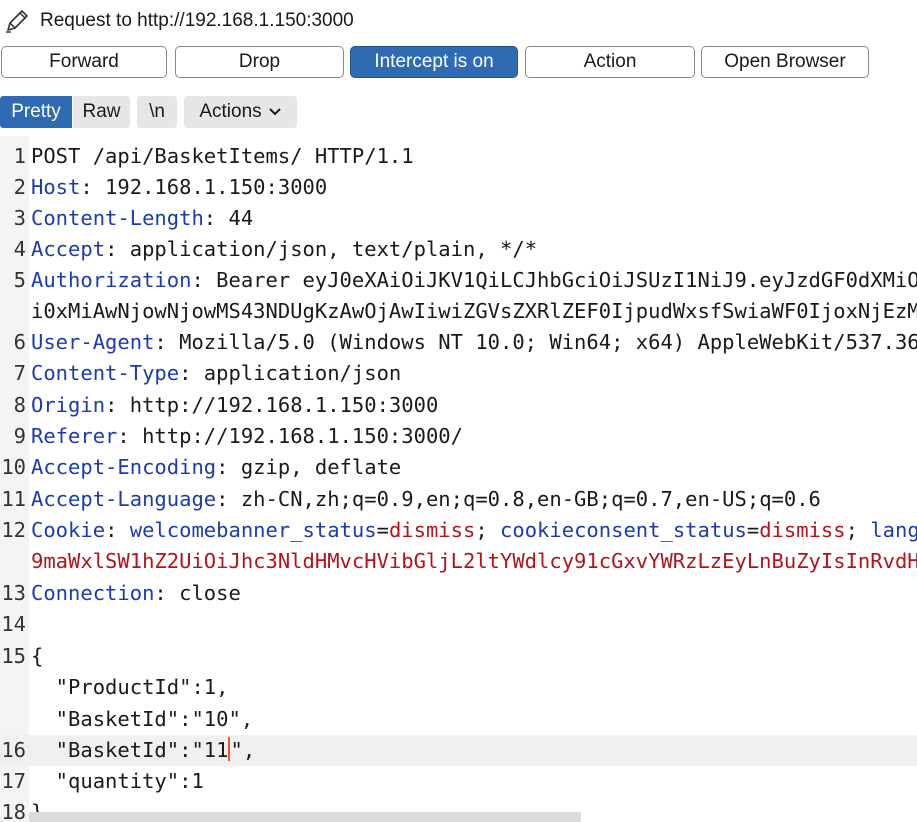  What do you see at coordinates (274, 112) in the screenshot?
I see `chevron-down-icon` at bounding box center [274, 112].